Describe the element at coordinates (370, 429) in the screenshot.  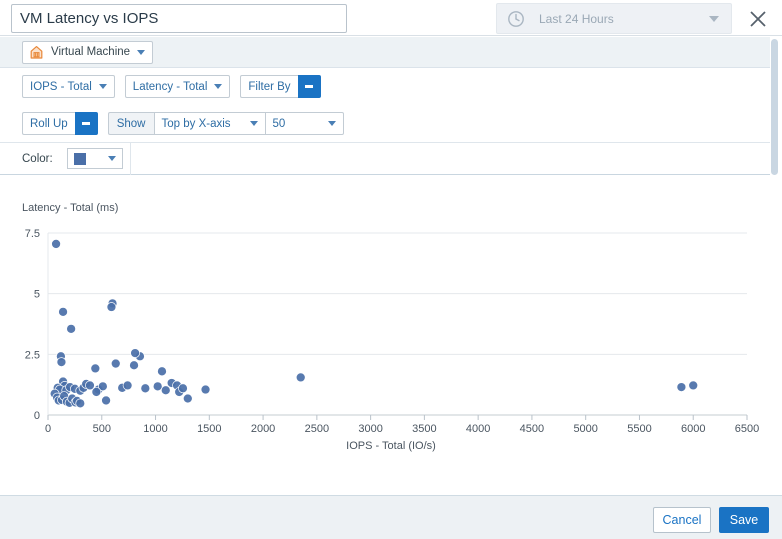
I see `x-tick-label: 3000` at that location.